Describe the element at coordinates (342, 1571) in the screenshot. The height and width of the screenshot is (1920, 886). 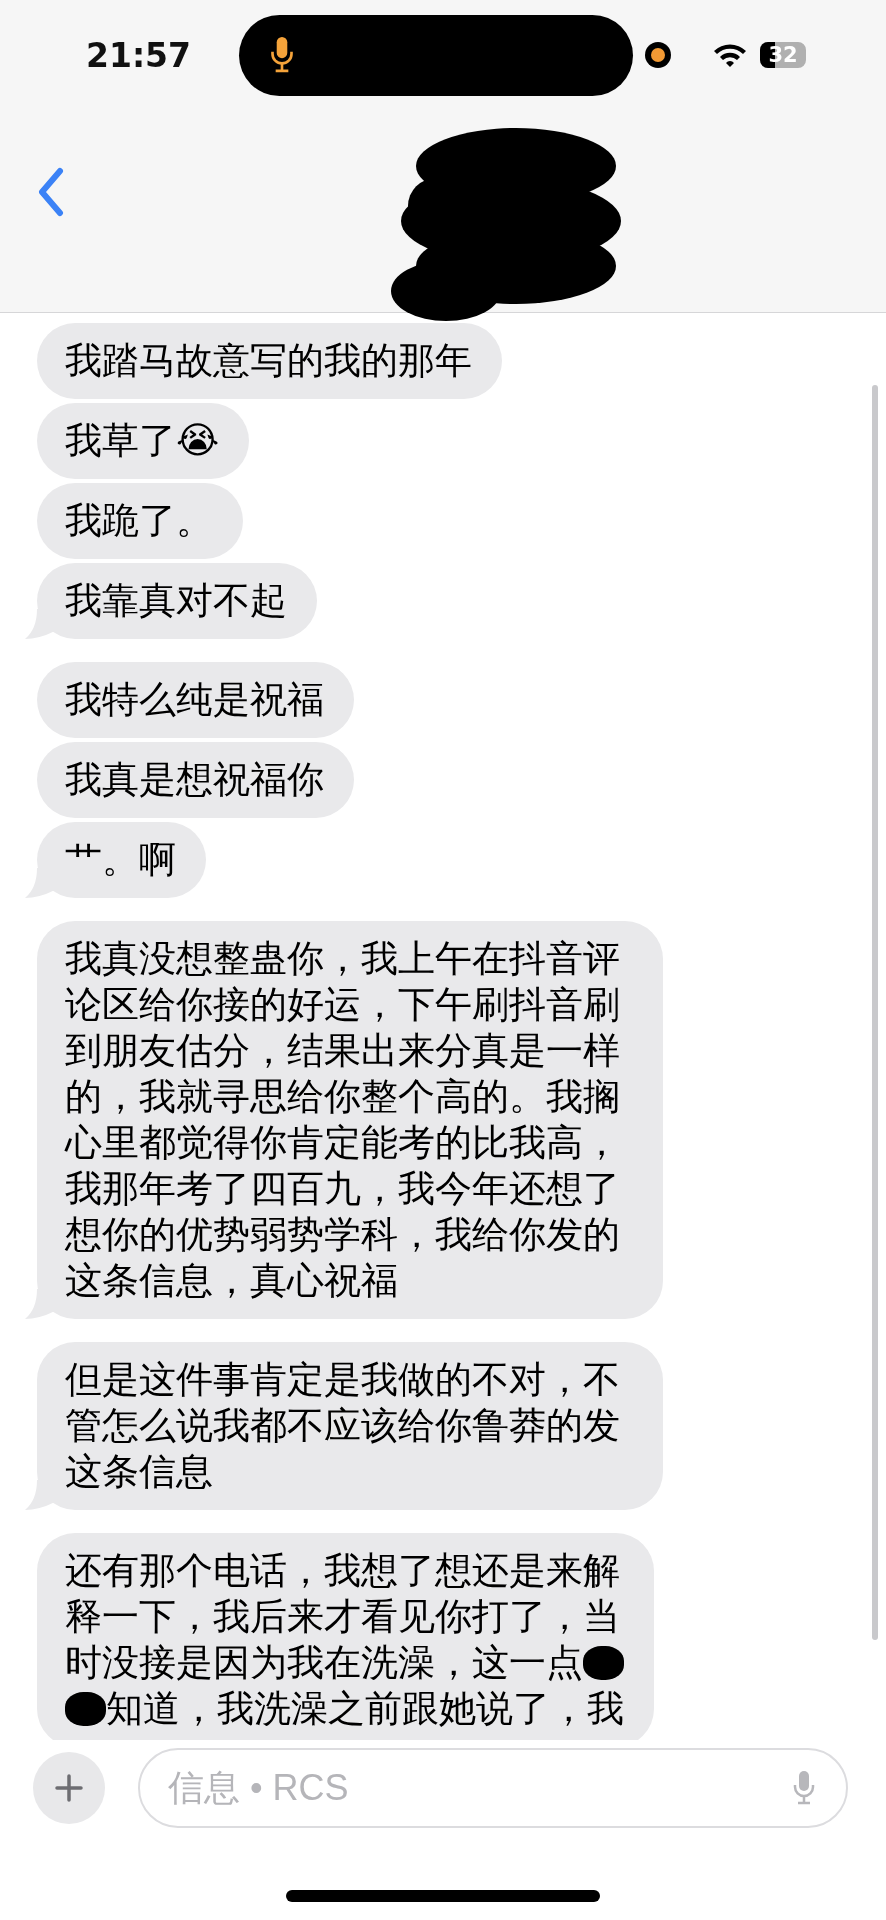
I see `message-text: 还有那个电话，我想了想还是来解` at that location.